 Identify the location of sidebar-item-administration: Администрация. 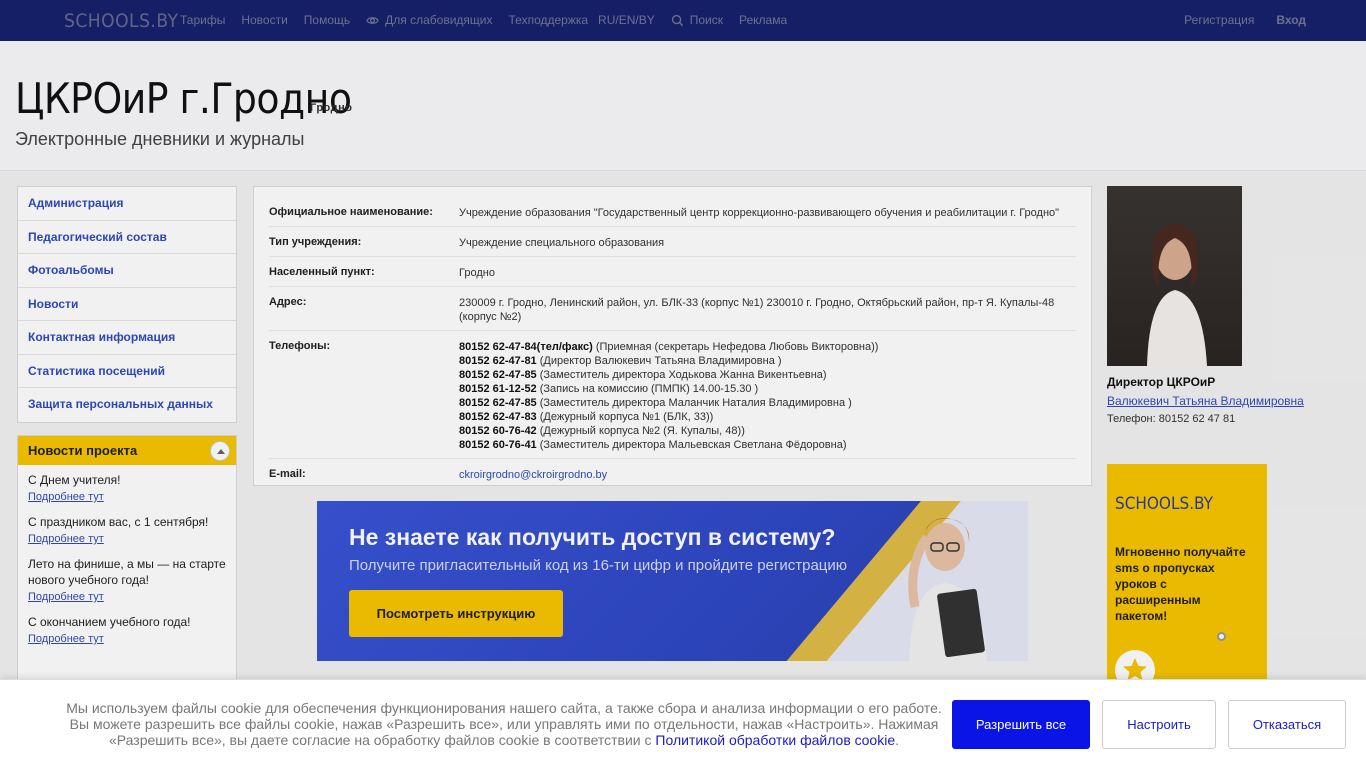
(127, 204).